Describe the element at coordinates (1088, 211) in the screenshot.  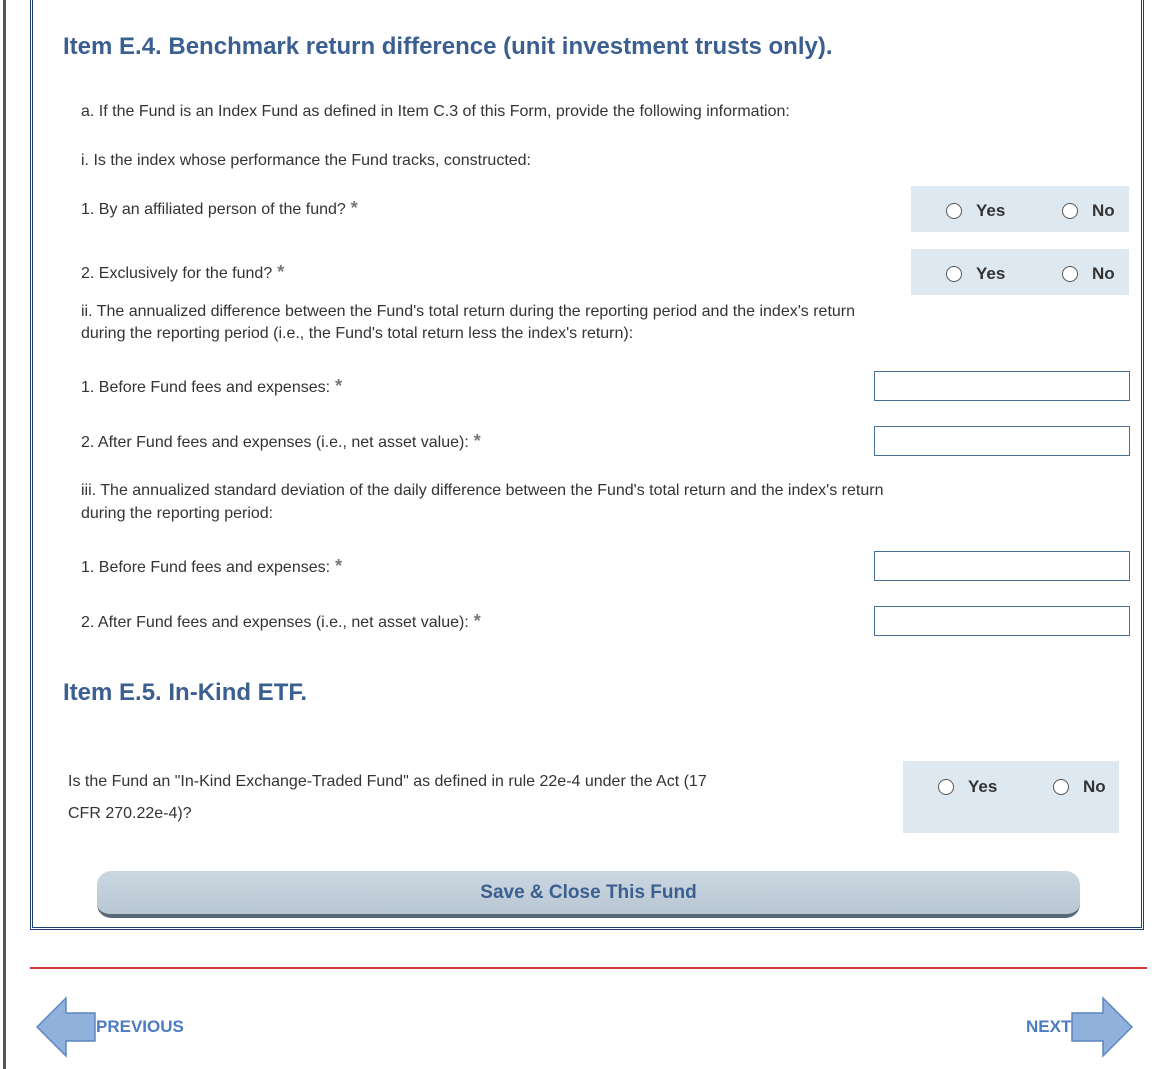
I see `e4-i-1-no-radio: No` at that location.